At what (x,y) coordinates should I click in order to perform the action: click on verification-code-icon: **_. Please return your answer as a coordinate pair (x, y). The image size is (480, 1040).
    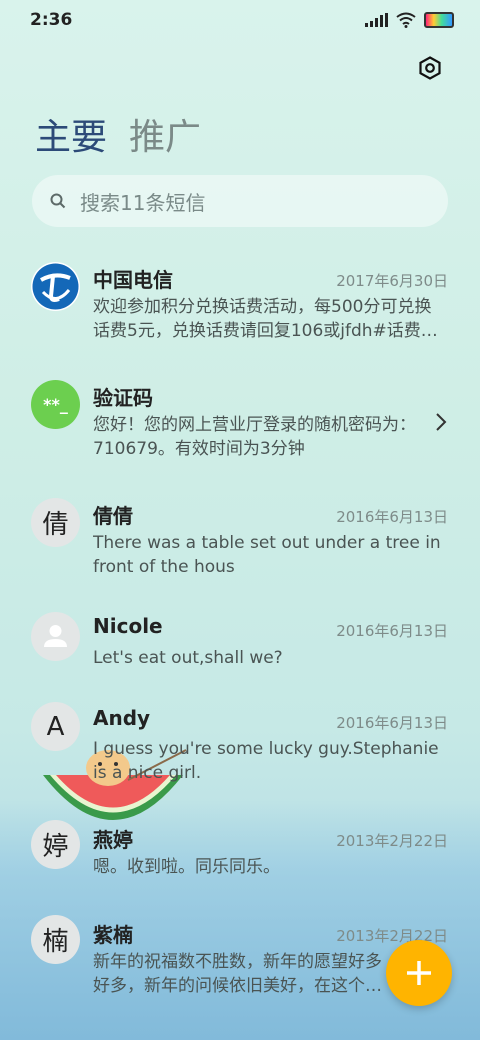
    Looking at the image, I should click on (55, 404).